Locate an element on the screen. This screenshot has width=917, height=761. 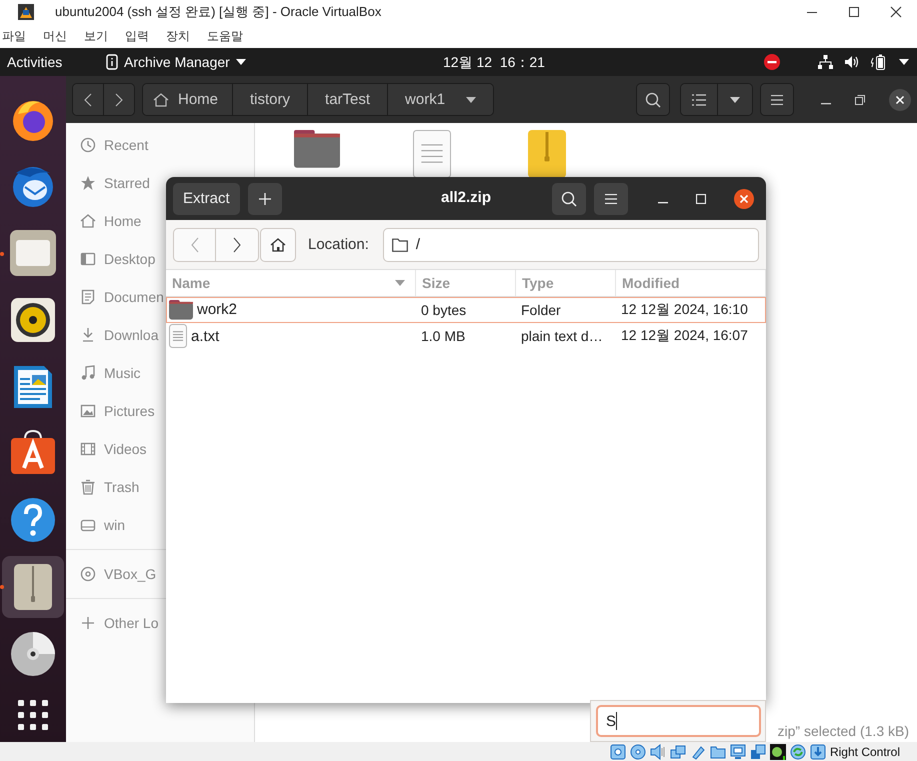
activities-button: Activities is located at coordinates (53, 62).